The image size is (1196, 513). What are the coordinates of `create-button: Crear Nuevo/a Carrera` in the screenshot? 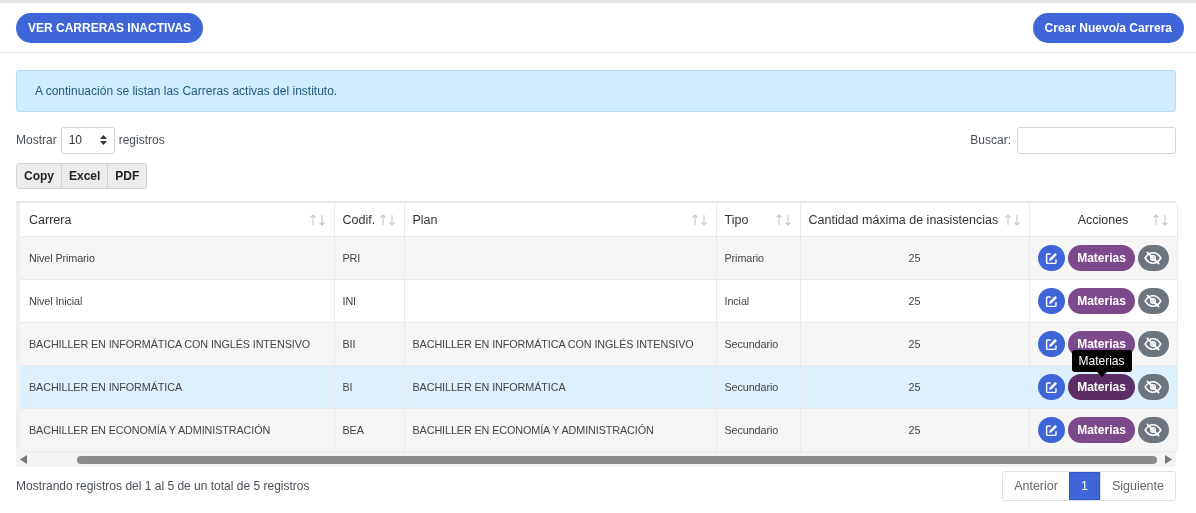 It's located at (1108, 27).